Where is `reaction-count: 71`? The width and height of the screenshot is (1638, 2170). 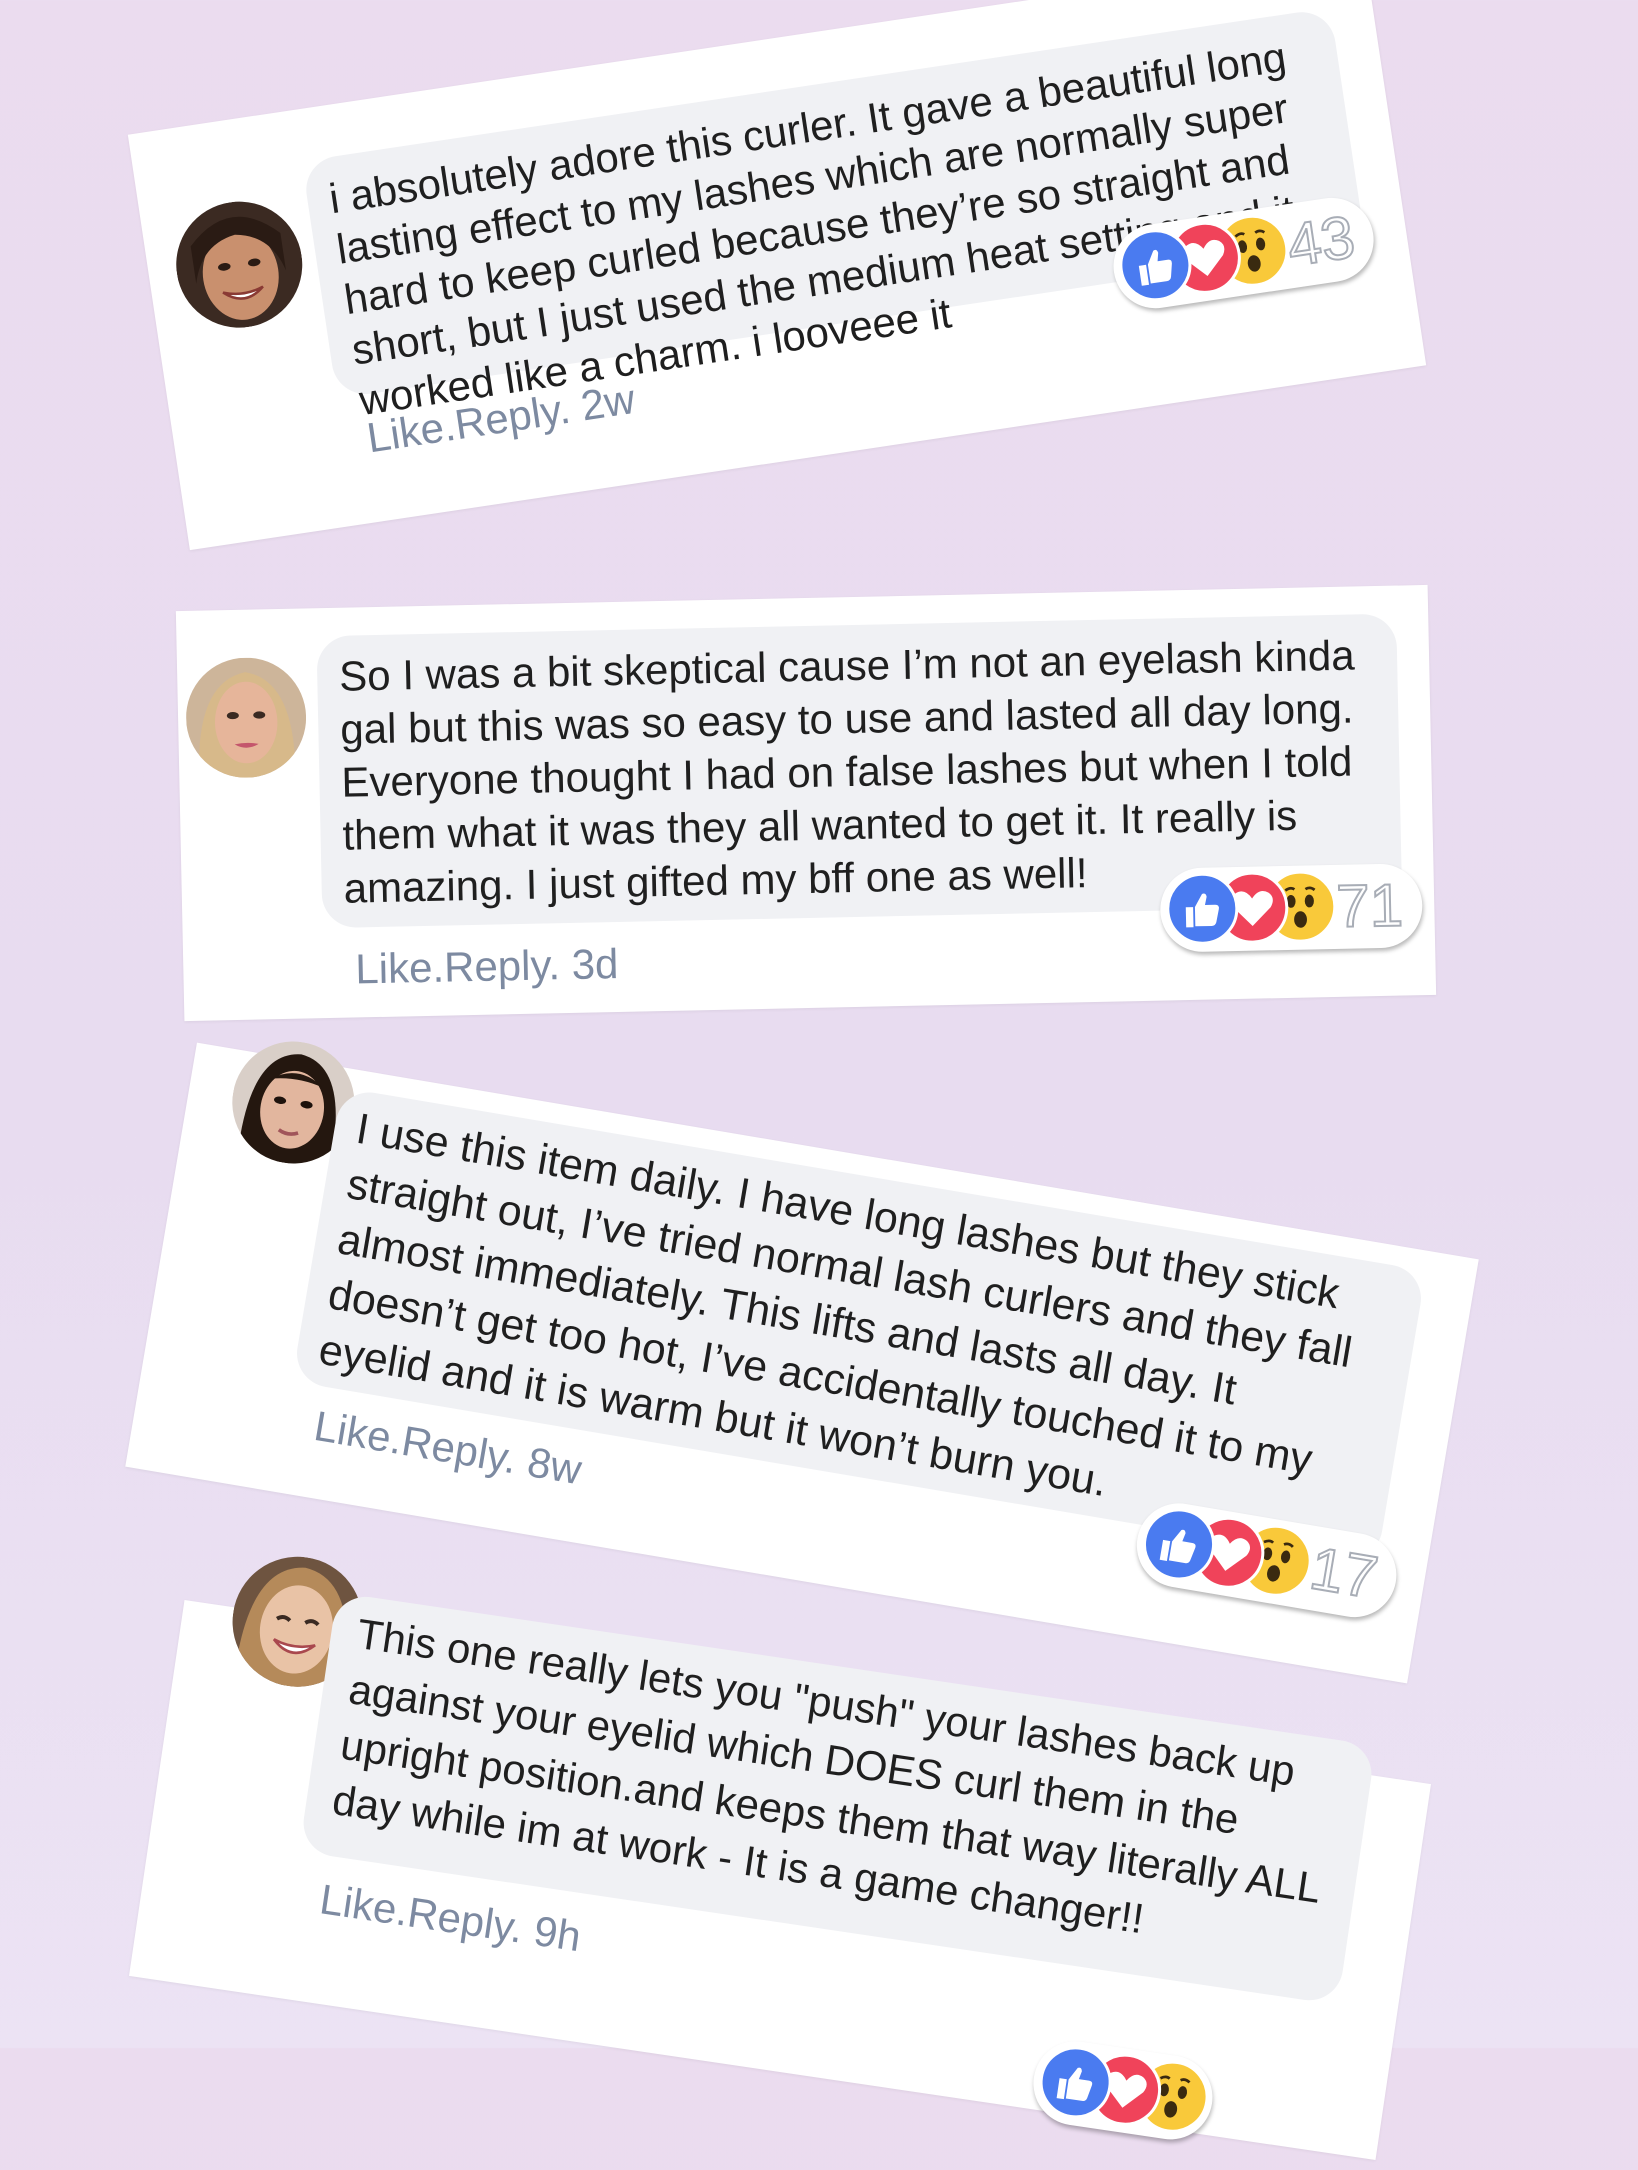
reaction-count: 71 is located at coordinates (1370, 906).